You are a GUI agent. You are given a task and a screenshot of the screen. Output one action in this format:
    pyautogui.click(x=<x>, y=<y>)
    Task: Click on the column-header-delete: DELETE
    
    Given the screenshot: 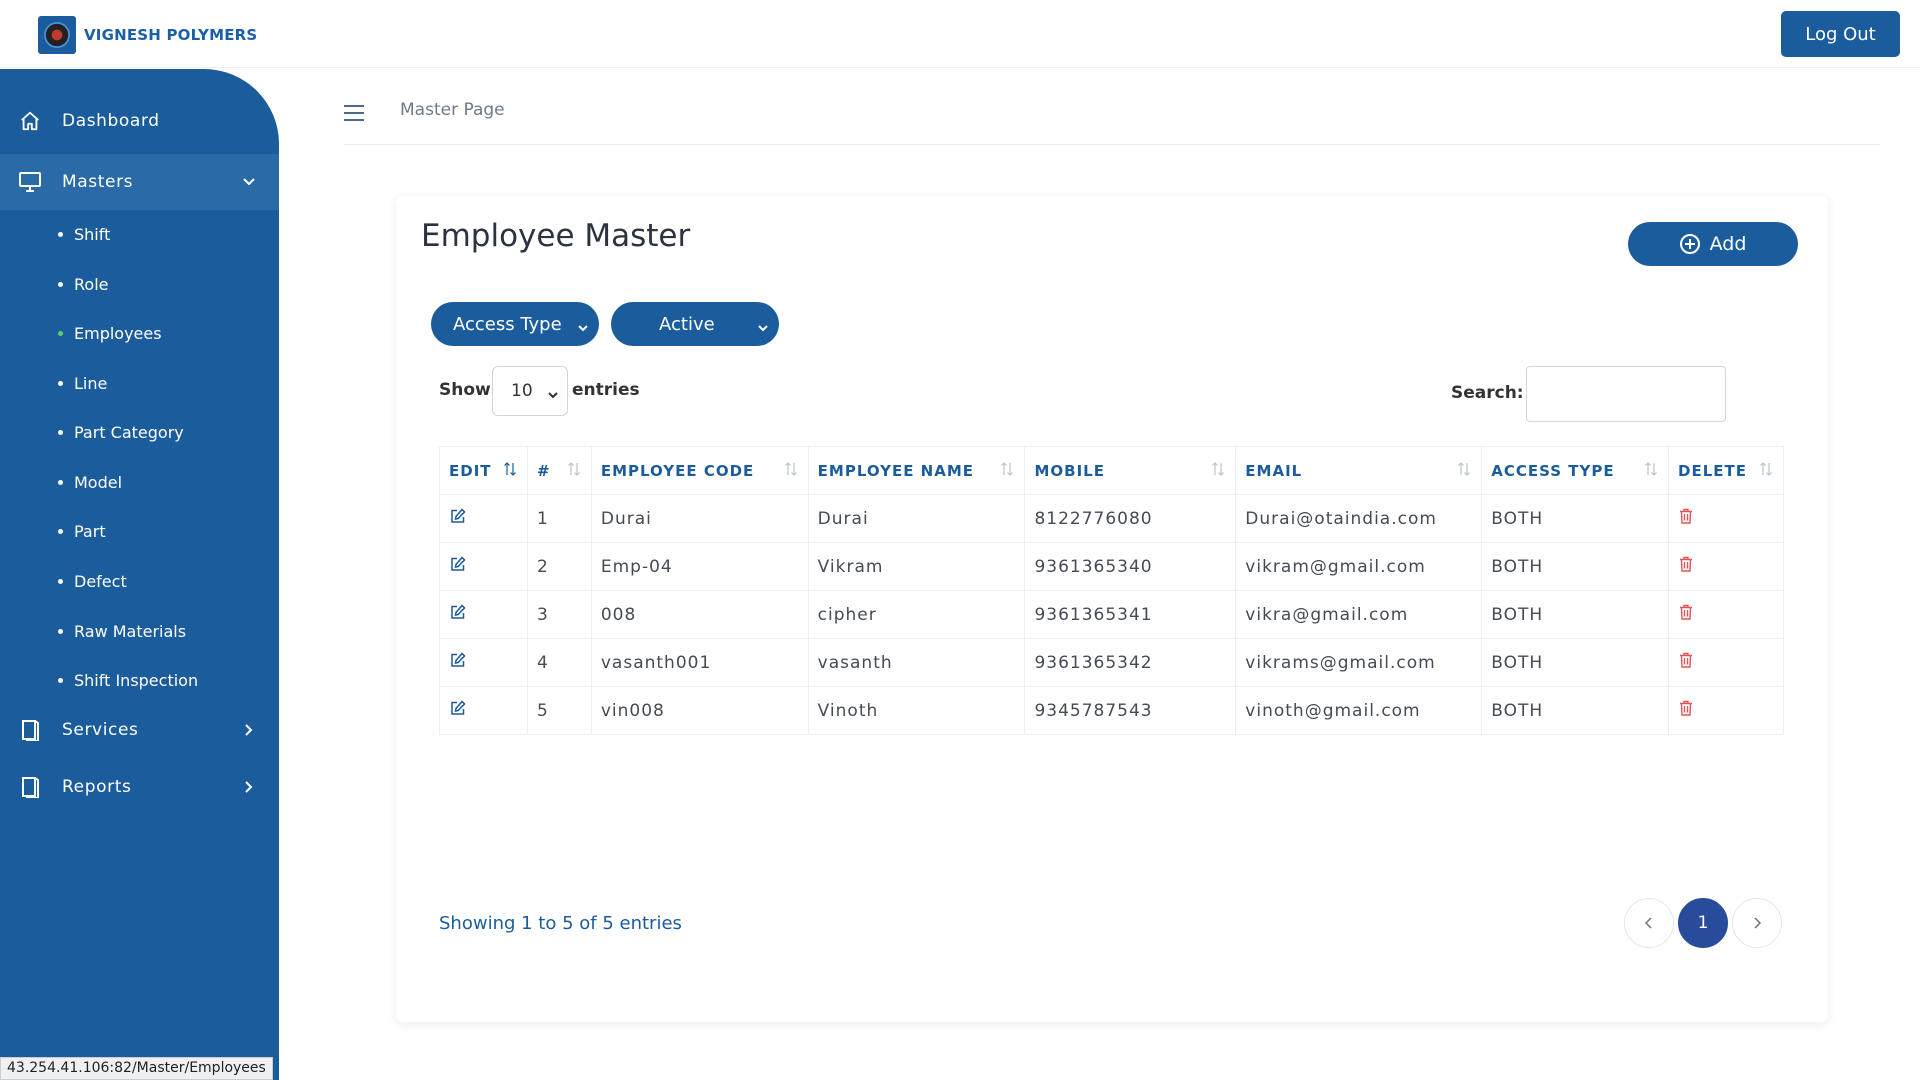 What is the action you would take?
    pyautogui.click(x=1726, y=470)
    